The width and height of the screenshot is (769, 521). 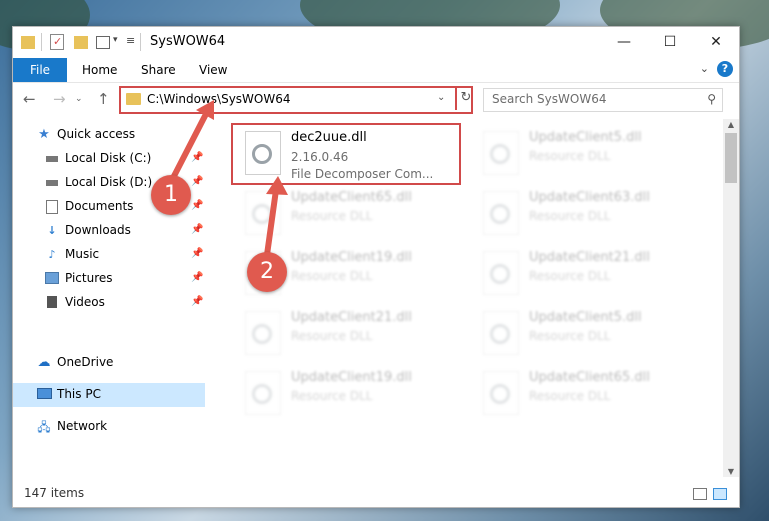 I want to click on pictures-icon, so click(x=52, y=279).